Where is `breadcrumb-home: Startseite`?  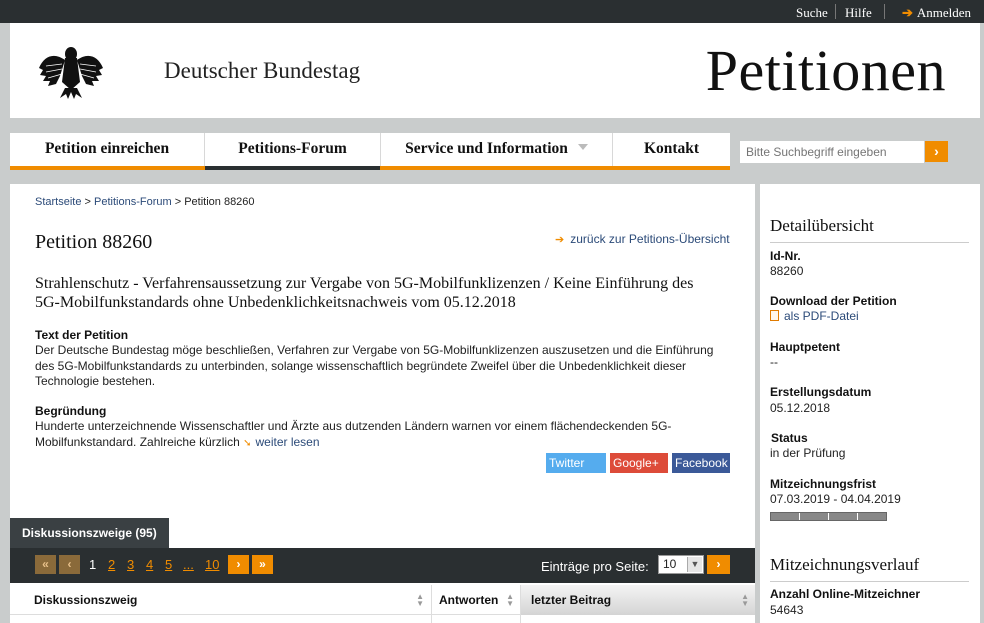
breadcrumb-home: Startseite is located at coordinates (58, 202).